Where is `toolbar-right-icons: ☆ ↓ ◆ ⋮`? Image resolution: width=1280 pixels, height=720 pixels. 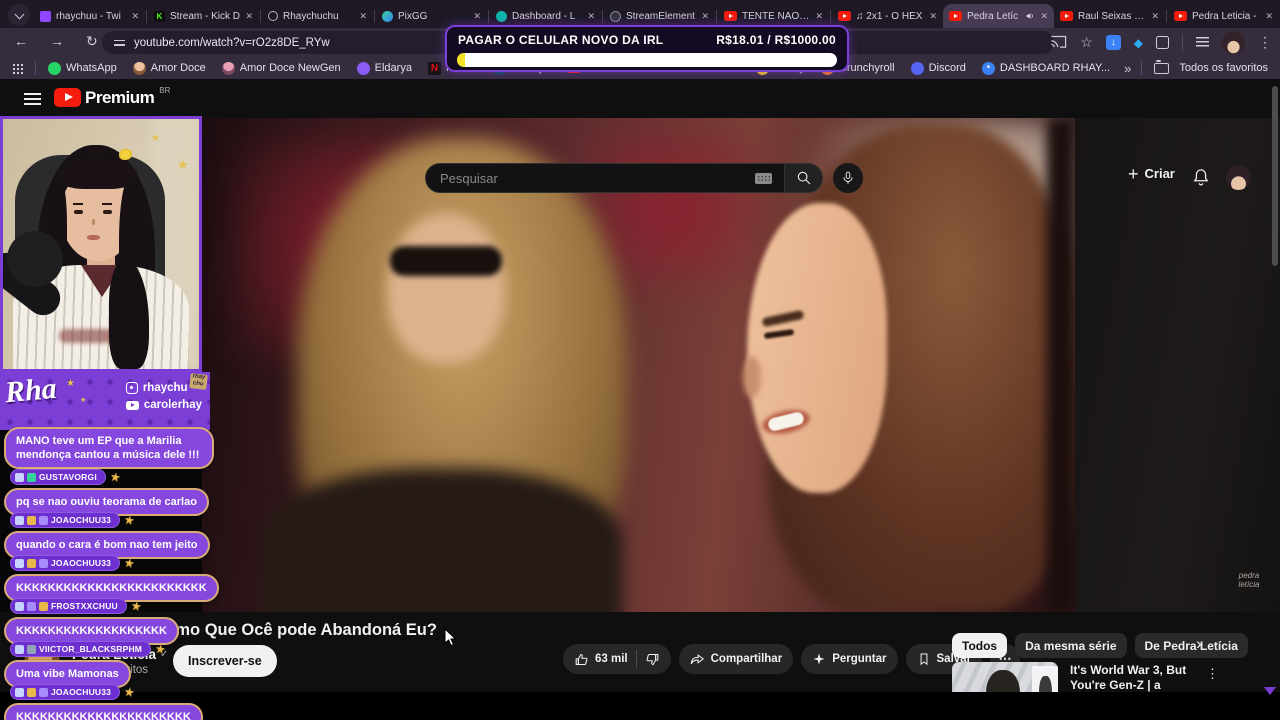 toolbar-right-icons: ☆ ↓ ◆ ⋮ is located at coordinates (1161, 42).